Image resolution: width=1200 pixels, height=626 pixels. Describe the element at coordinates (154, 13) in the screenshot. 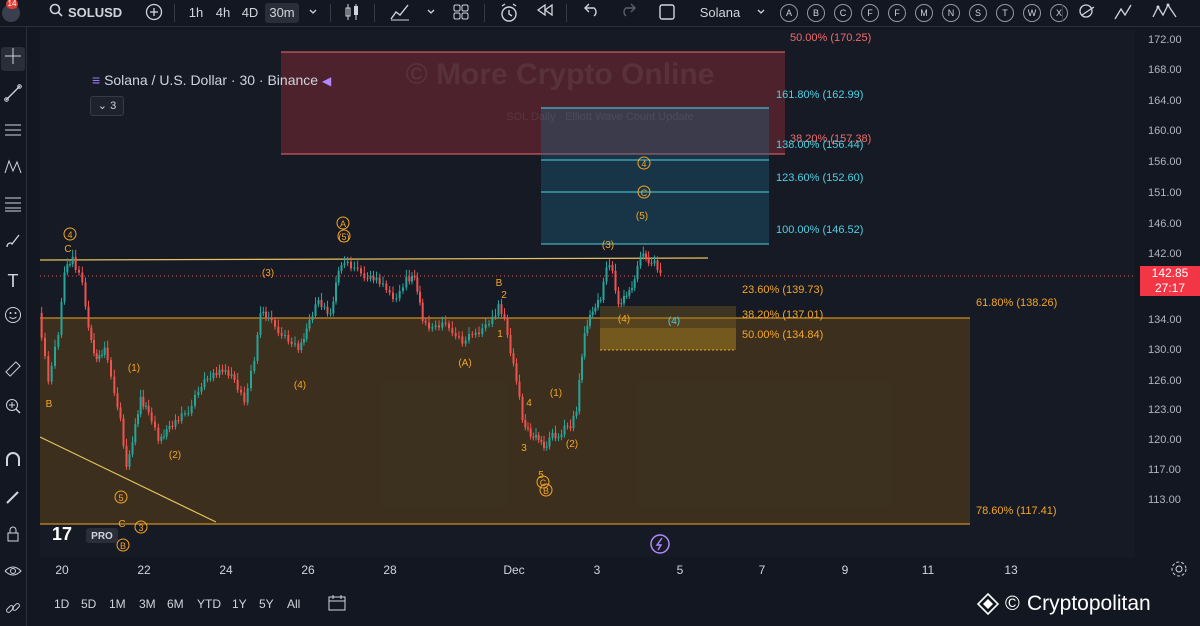

I see `compare-add-icon` at that location.